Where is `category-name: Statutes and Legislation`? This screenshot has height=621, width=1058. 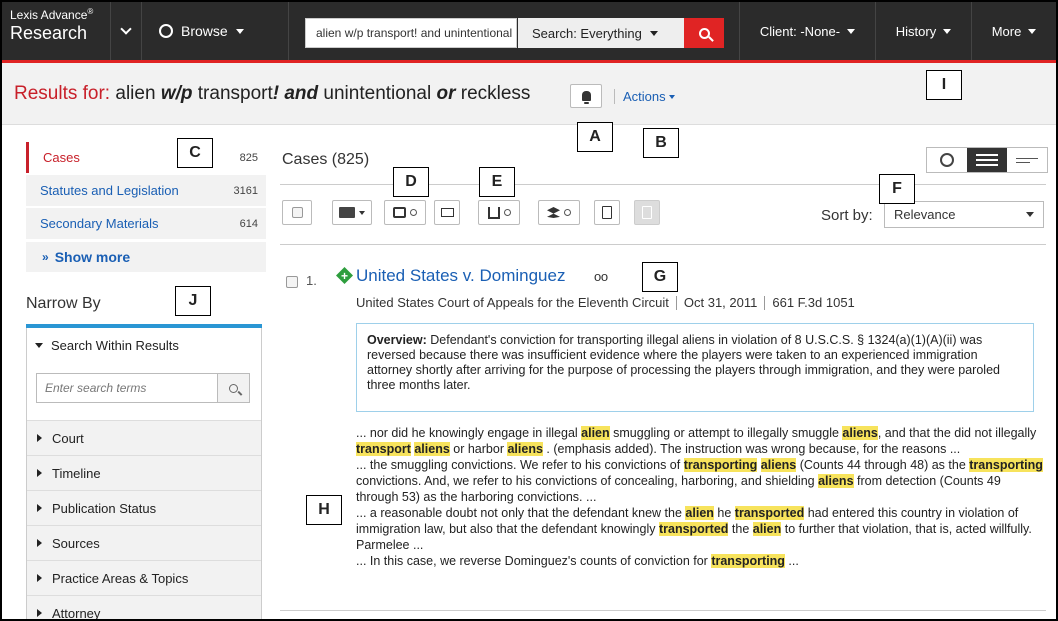 category-name: Statutes and Legislation is located at coordinates (109, 190).